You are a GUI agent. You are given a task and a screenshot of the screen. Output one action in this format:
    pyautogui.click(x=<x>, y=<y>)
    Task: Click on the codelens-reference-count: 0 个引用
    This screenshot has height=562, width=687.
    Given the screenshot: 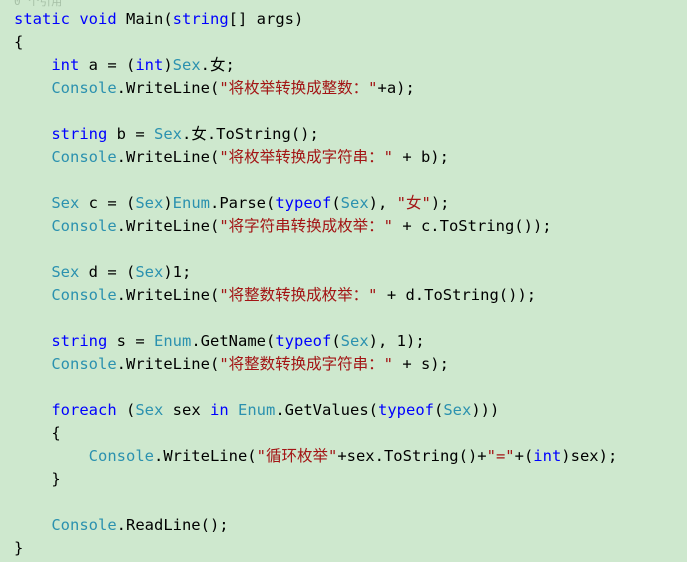 What is the action you would take?
    pyautogui.click(x=38, y=4)
    